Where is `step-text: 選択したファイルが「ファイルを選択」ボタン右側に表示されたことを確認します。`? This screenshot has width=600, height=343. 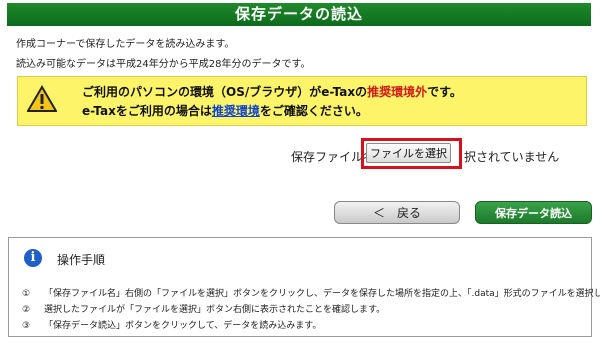 step-text: 選択したファイルが「ファイルを選択」ボタン右側に表示されたことを確認します。 is located at coordinates (215, 310).